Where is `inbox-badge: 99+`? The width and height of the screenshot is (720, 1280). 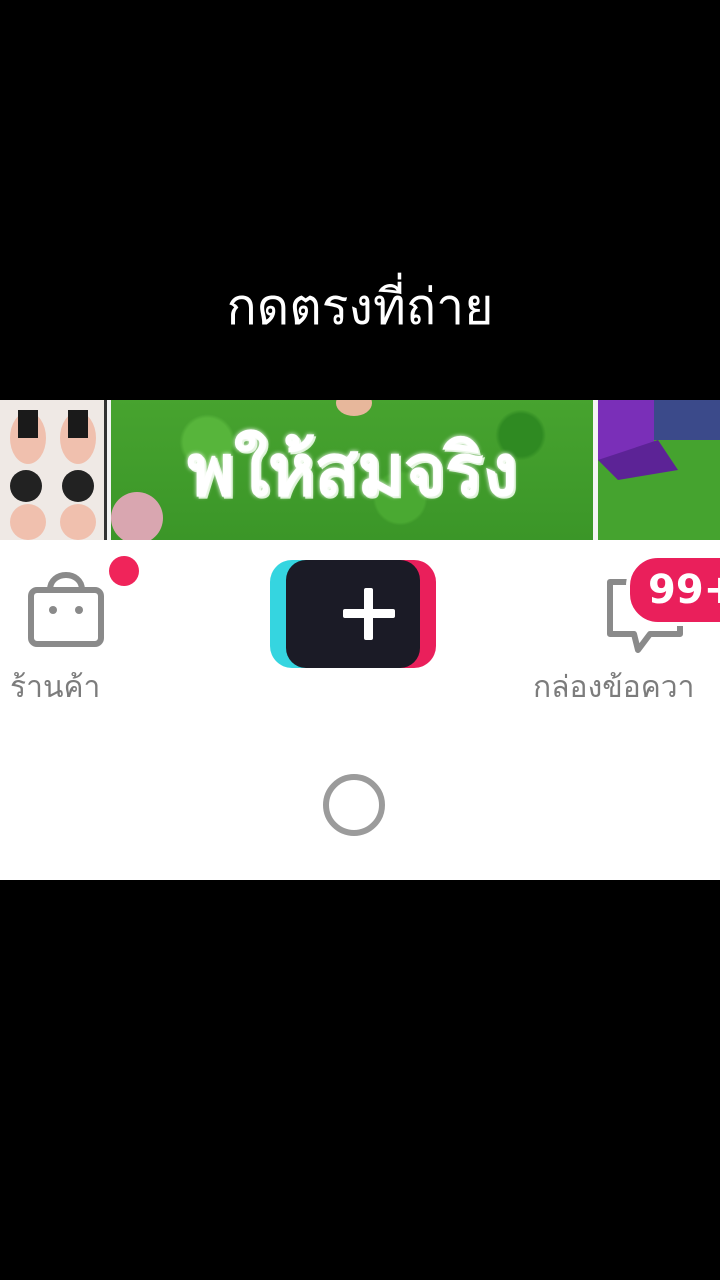
inbox-badge: 99+ is located at coordinates (673, 590).